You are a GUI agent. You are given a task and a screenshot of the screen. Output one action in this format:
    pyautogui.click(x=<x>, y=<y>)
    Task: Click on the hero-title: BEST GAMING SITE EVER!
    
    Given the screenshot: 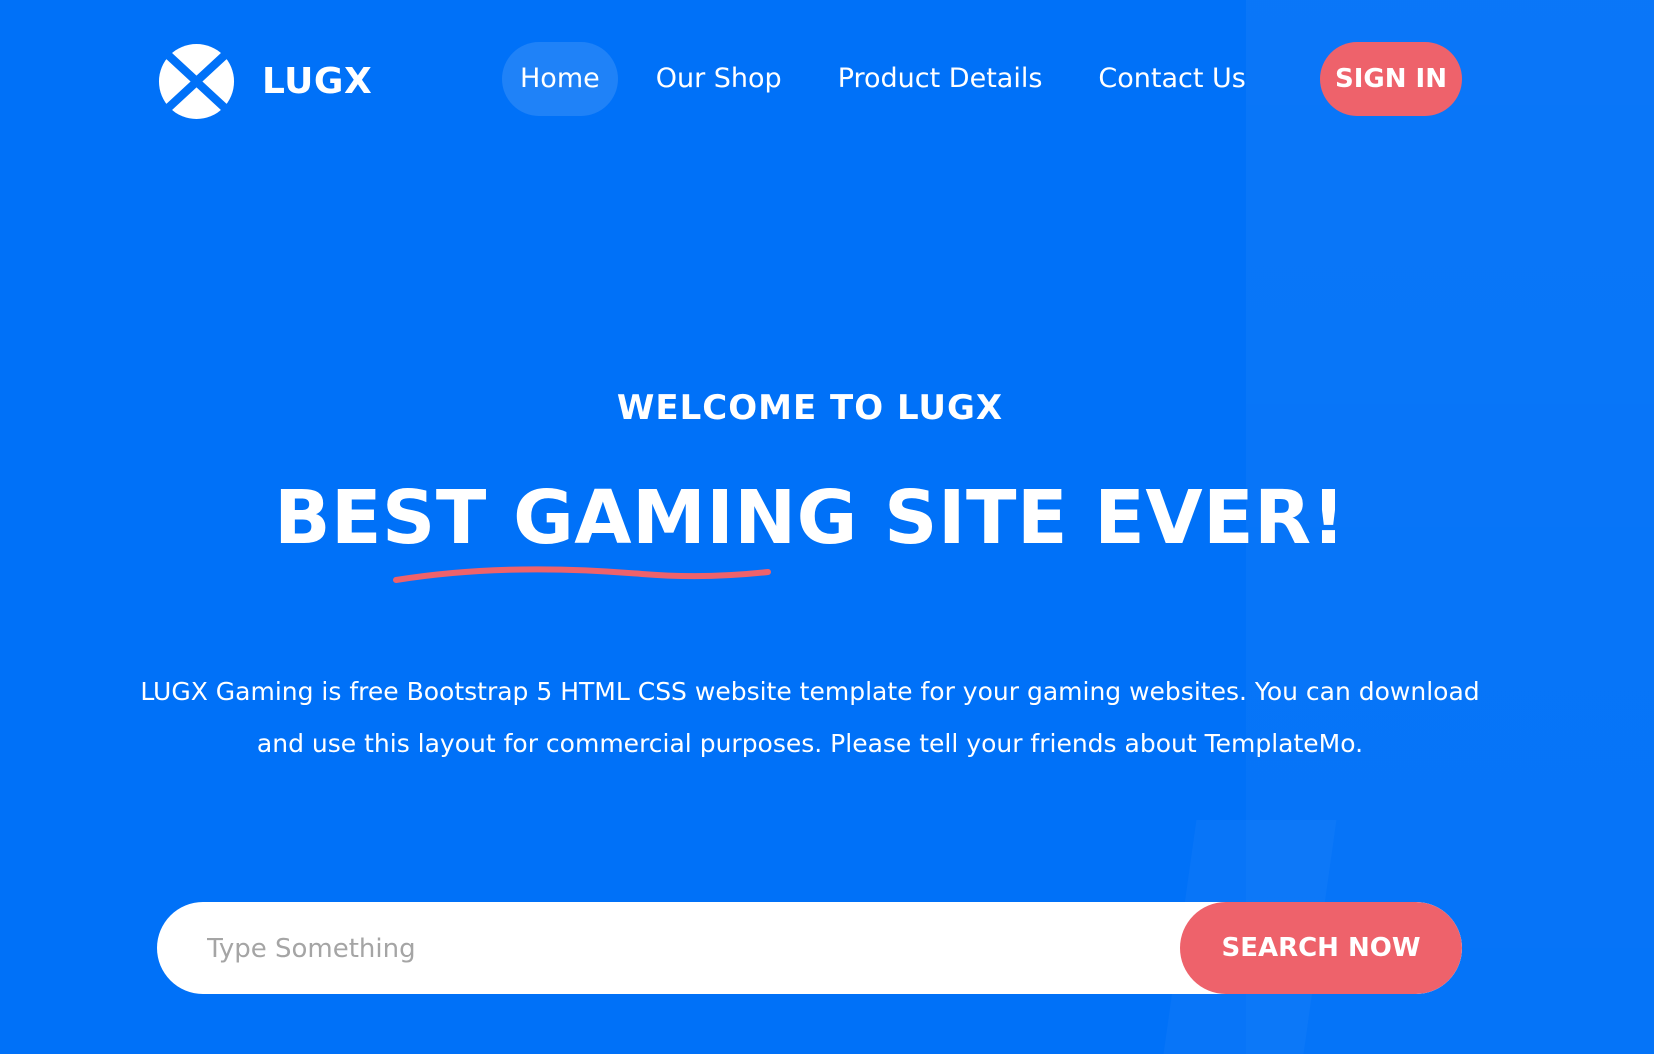 What is the action you would take?
    pyautogui.click(x=810, y=518)
    